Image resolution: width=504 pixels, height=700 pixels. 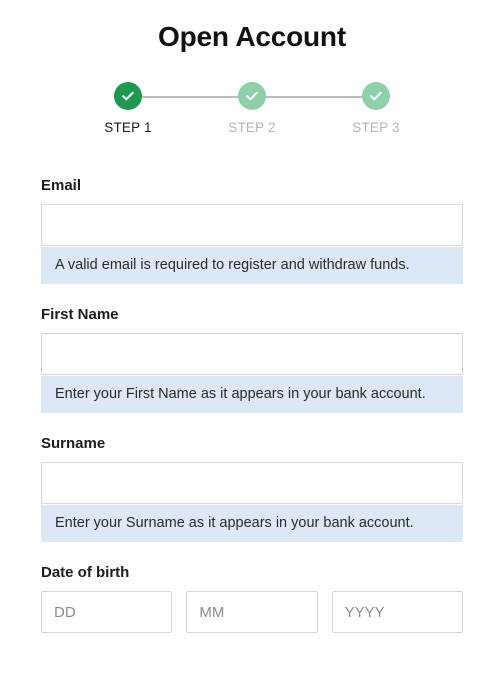 What do you see at coordinates (397, 612) in the screenshot?
I see `date-of-birth-year-input` at bounding box center [397, 612].